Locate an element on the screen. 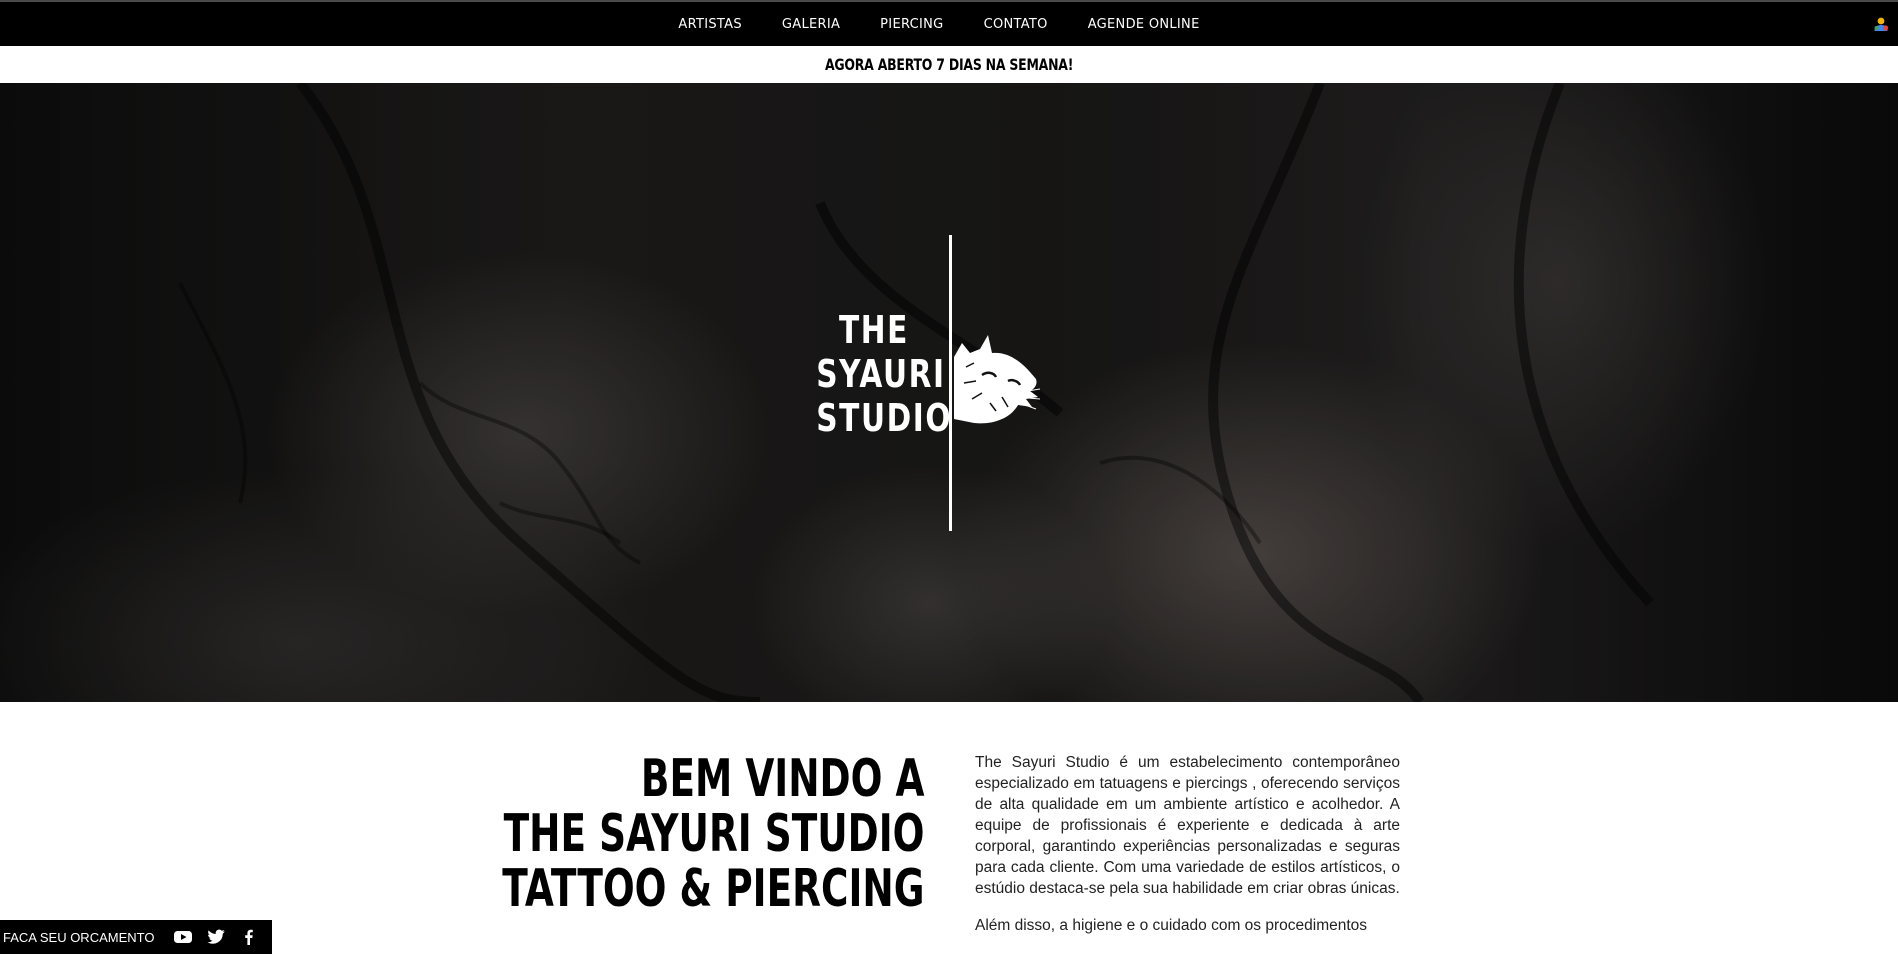 This screenshot has height=954, width=1898. nav-item-galeria: GALERIA is located at coordinates (811, 24).